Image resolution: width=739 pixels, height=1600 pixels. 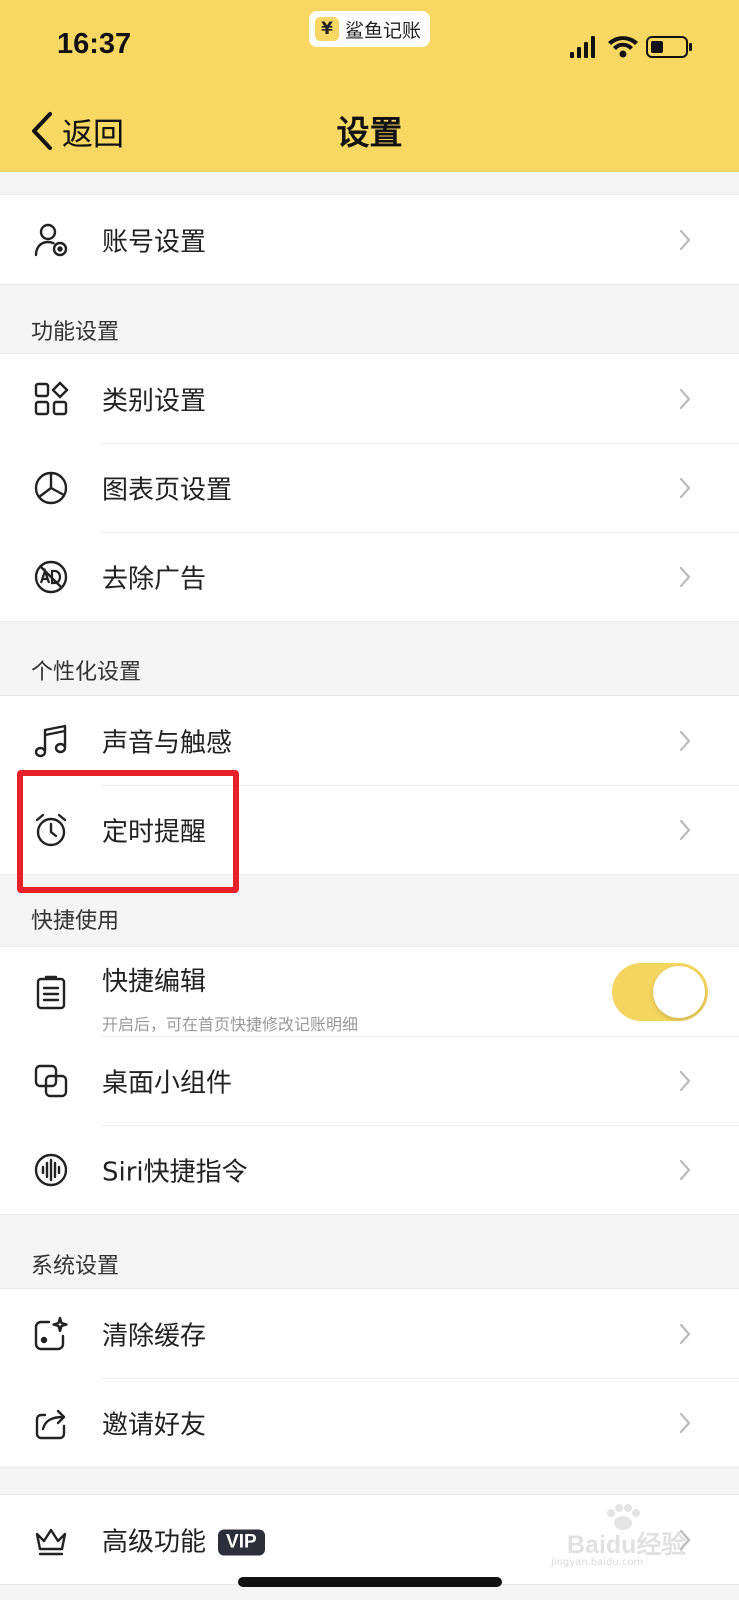 What do you see at coordinates (679, 991) in the screenshot?
I see `toggle-knob` at bounding box center [679, 991].